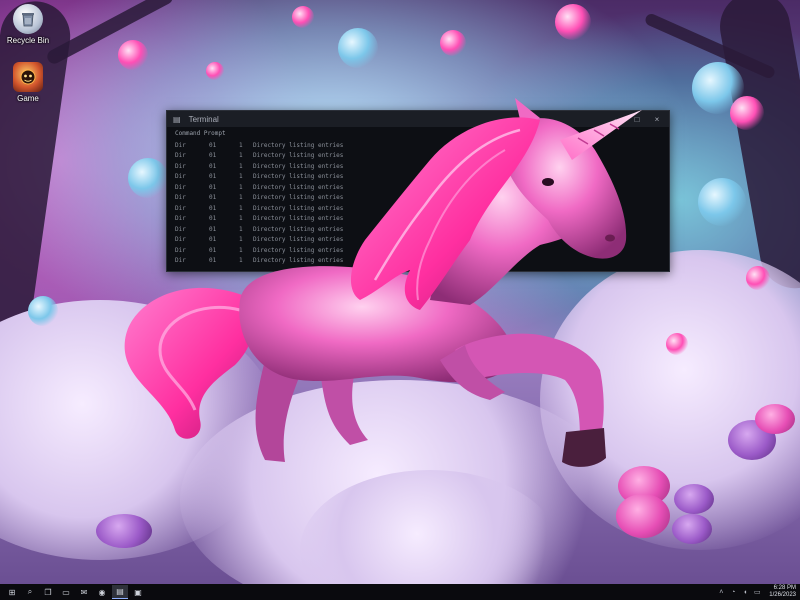  What do you see at coordinates (30, 592) in the screenshot?
I see `search-icon: ⌕` at bounding box center [30, 592].